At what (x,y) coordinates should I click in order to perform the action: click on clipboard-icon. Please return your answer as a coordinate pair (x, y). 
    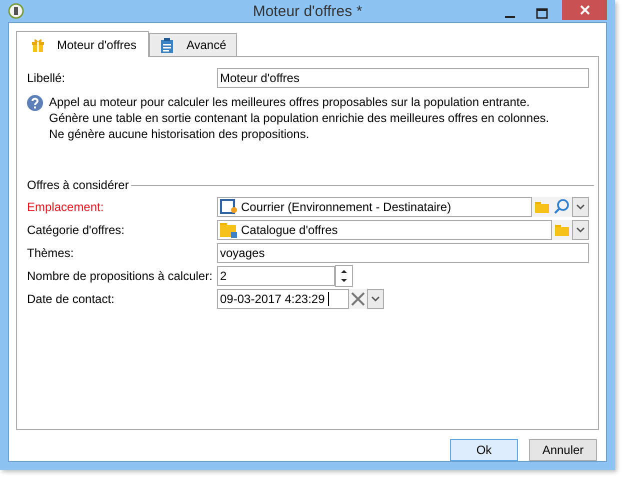
    Looking at the image, I should click on (167, 45).